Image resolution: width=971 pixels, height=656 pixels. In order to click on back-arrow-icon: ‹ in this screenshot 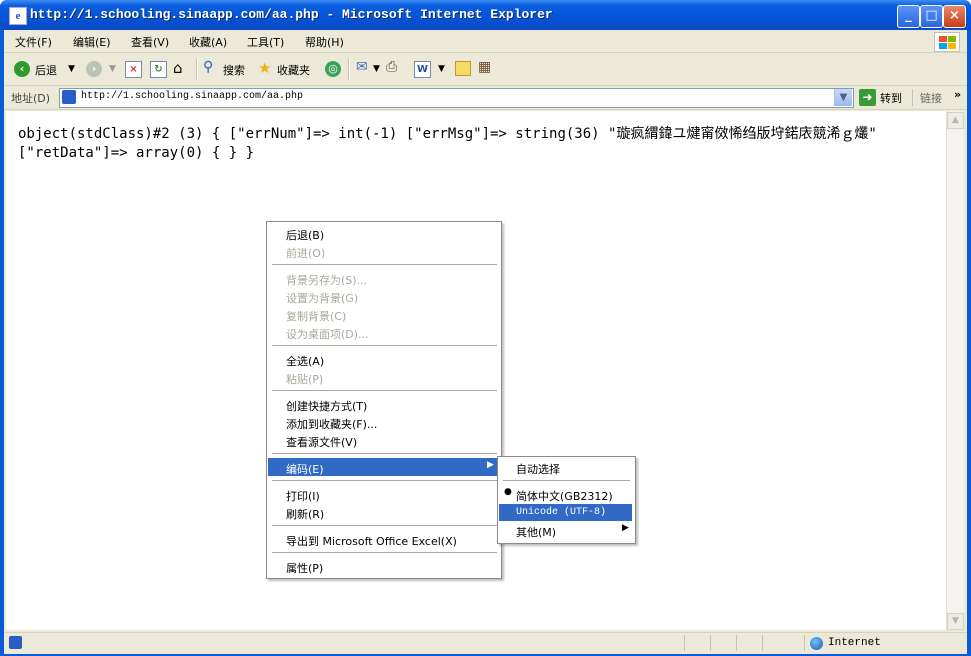, I will do `click(22, 69)`.